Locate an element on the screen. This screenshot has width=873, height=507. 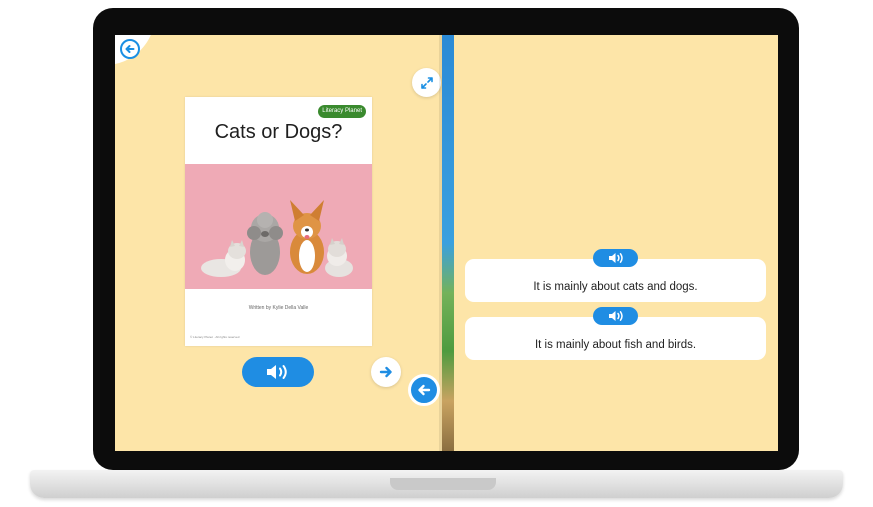
back-button is located at coordinates (130, 49).